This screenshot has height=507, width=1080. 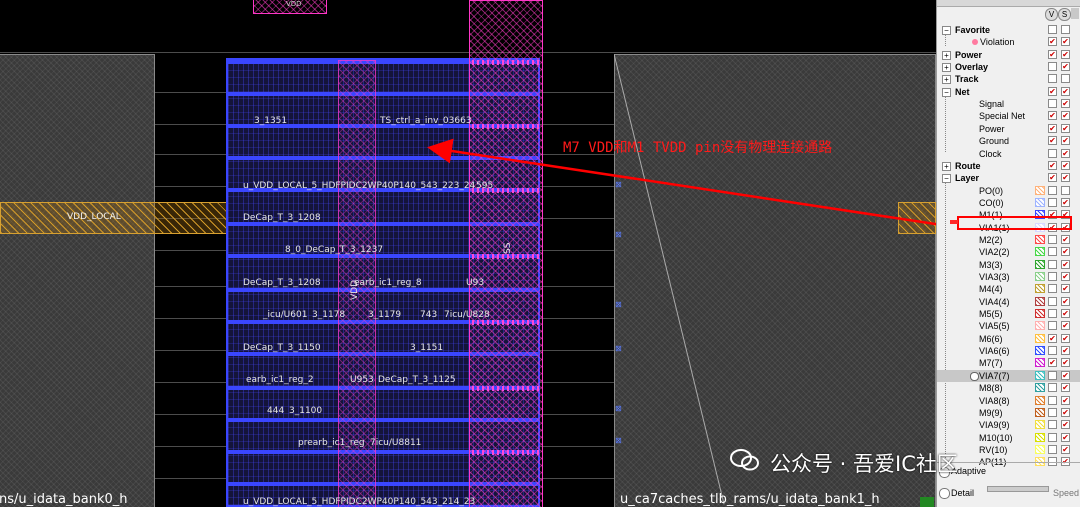 What do you see at coordinates (1008, 413) in the screenshot?
I see `tree-row-m9-9: M9(9) ✔` at bounding box center [1008, 413].